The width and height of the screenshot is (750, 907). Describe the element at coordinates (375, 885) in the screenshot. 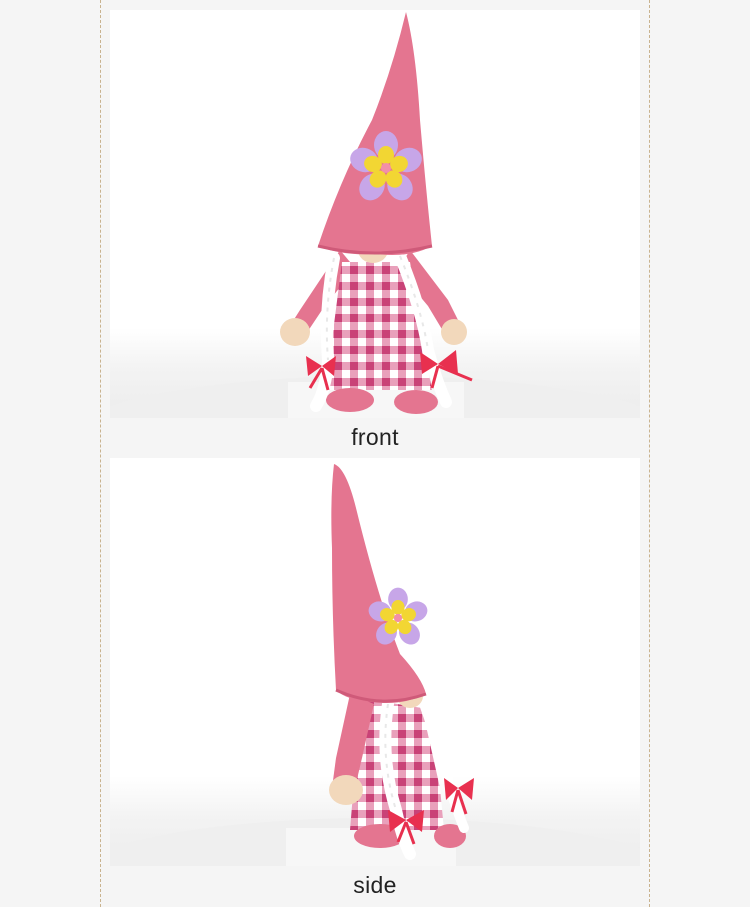

I see `side-caption: side` at that location.